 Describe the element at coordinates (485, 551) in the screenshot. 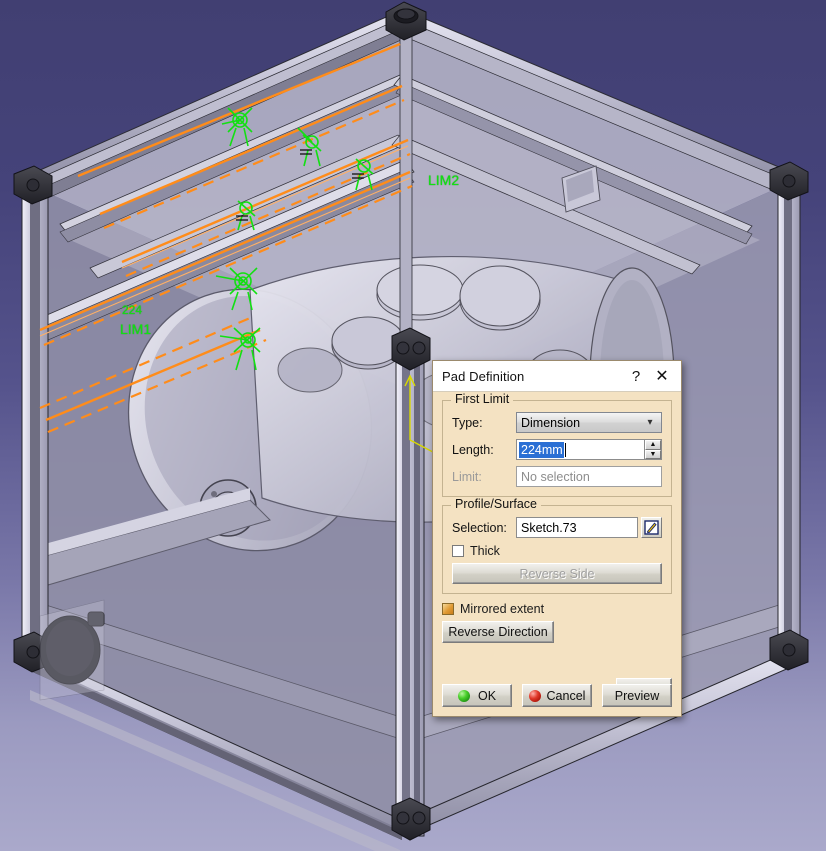

I see `thick-label: Thick` at that location.